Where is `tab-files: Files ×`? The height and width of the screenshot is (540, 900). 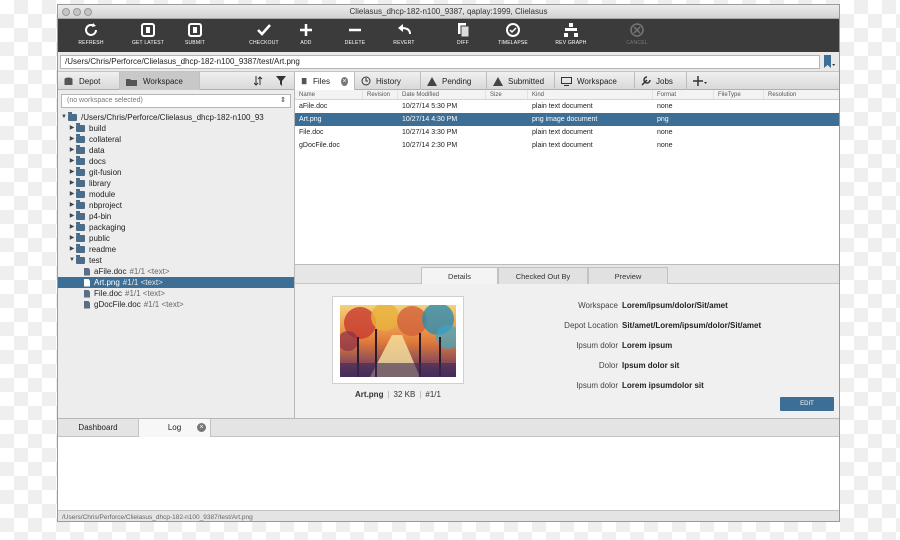
tab-files: Files × is located at coordinates (325, 81).